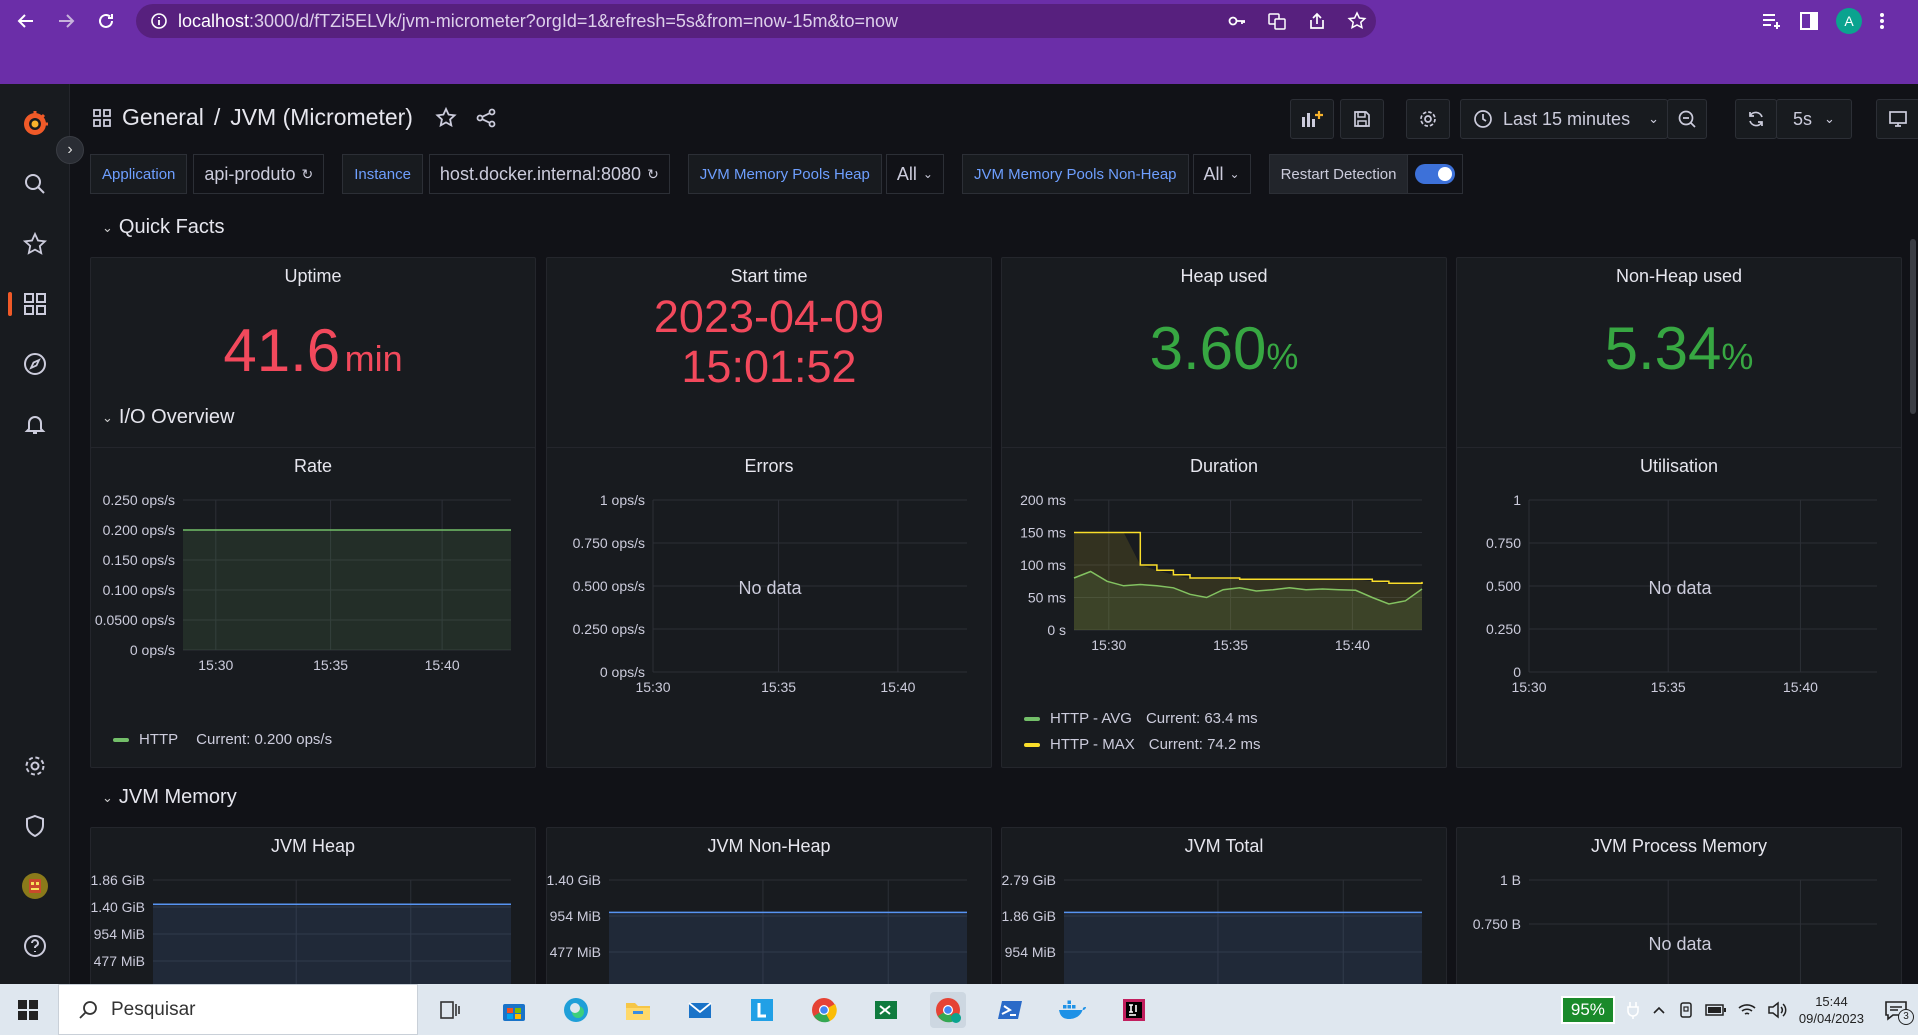  What do you see at coordinates (259, 174) in the screenshot?
I see `variable-select-application: api-produto ↻` at bounding box center [259, 174].